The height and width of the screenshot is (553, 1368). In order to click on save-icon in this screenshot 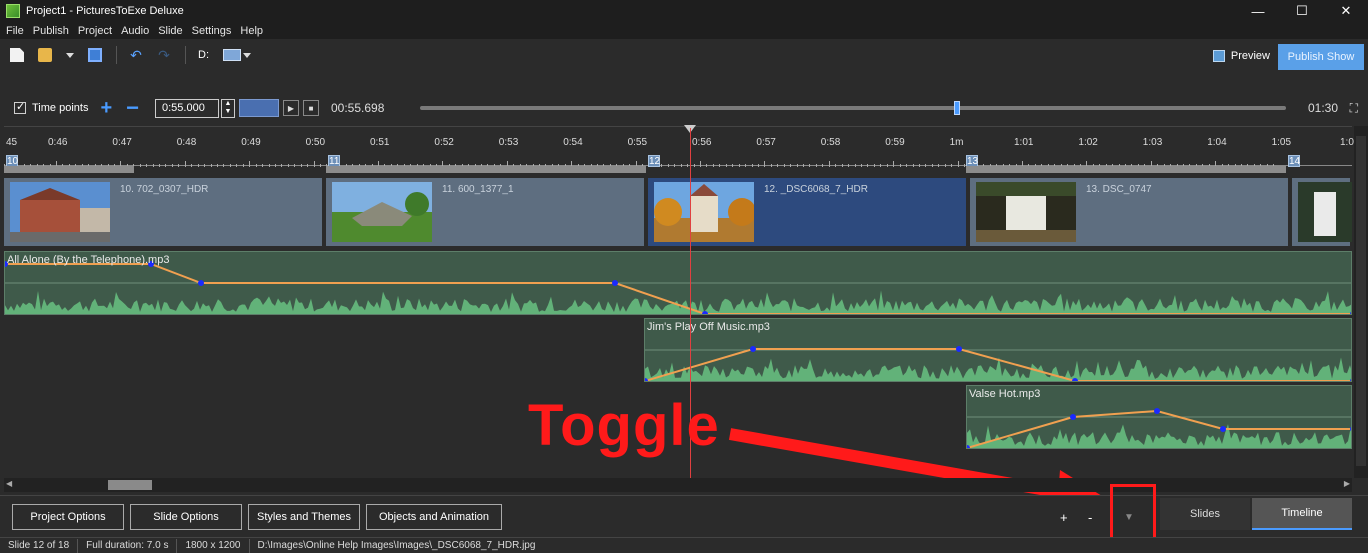, I will do `click(95, 55)`.